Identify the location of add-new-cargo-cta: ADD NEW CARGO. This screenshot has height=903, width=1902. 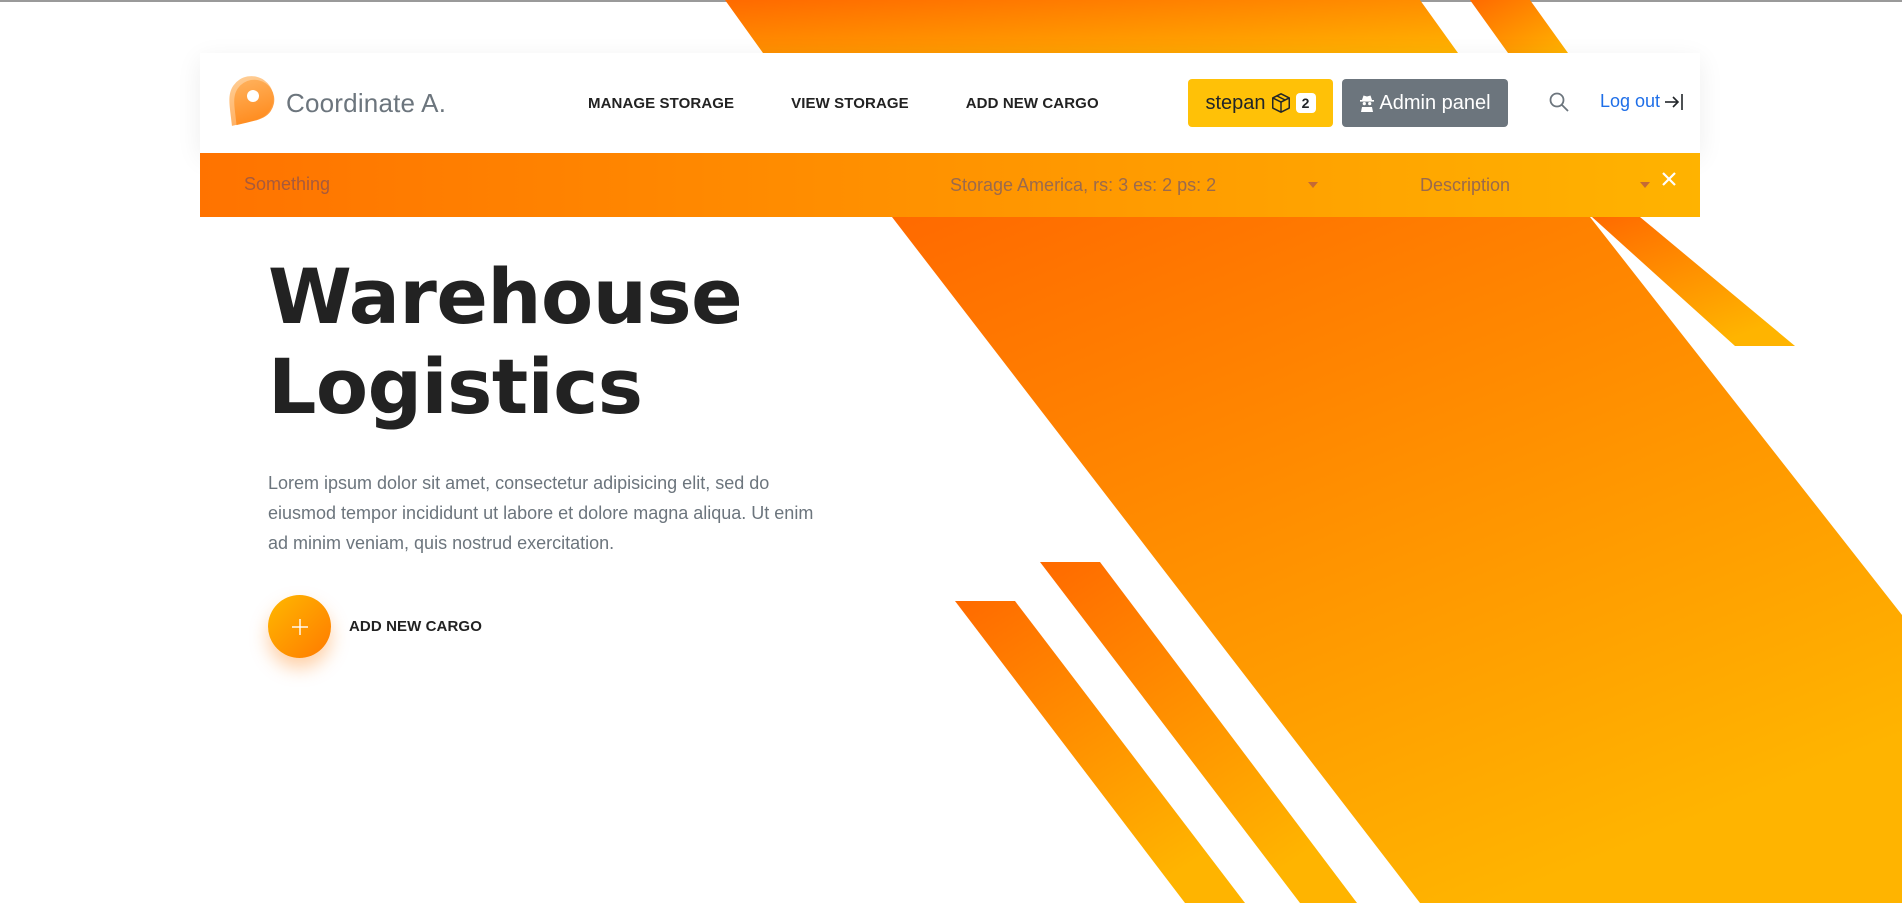
(375, 626).